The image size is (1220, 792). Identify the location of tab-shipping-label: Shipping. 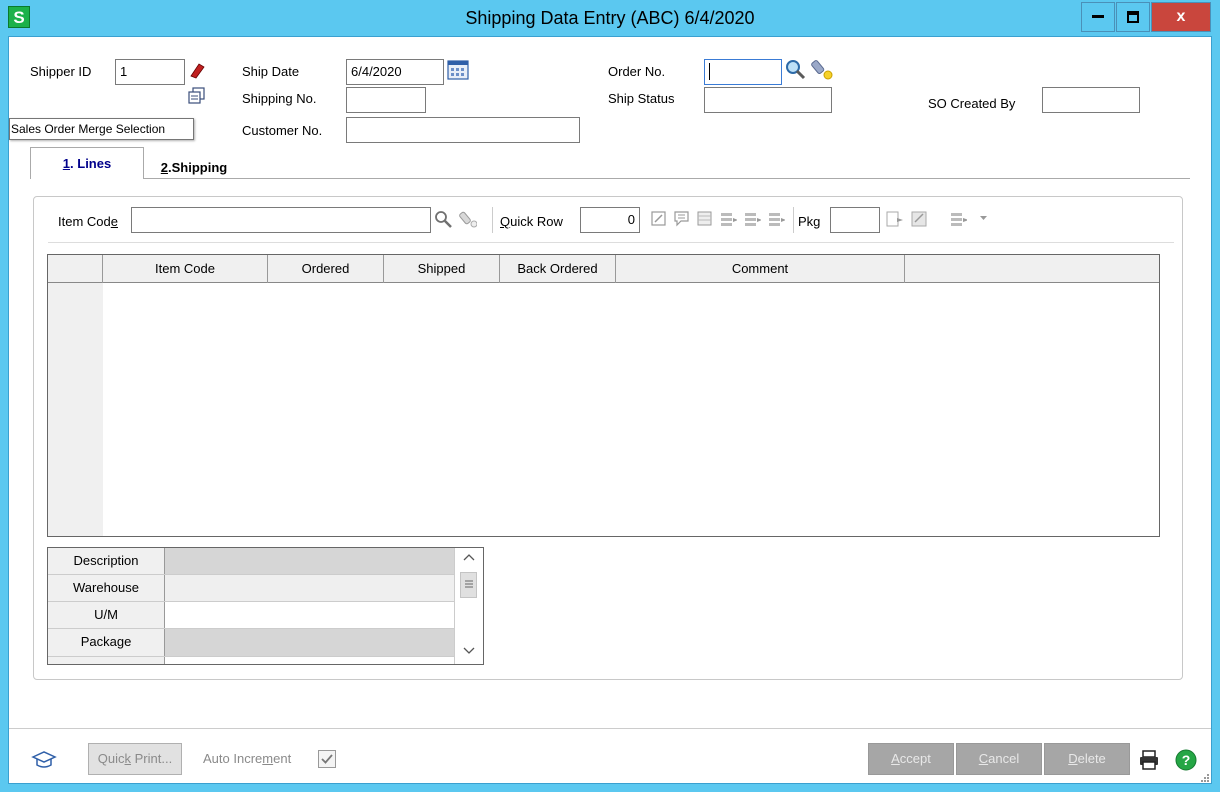
(199, 167).